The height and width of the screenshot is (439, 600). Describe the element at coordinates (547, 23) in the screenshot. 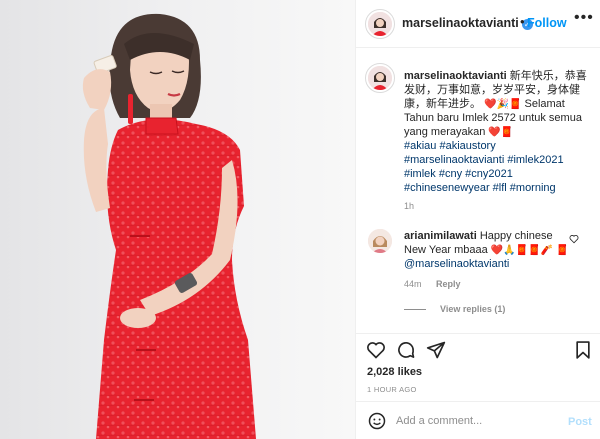

I see `follow-button: Follow` at that location.